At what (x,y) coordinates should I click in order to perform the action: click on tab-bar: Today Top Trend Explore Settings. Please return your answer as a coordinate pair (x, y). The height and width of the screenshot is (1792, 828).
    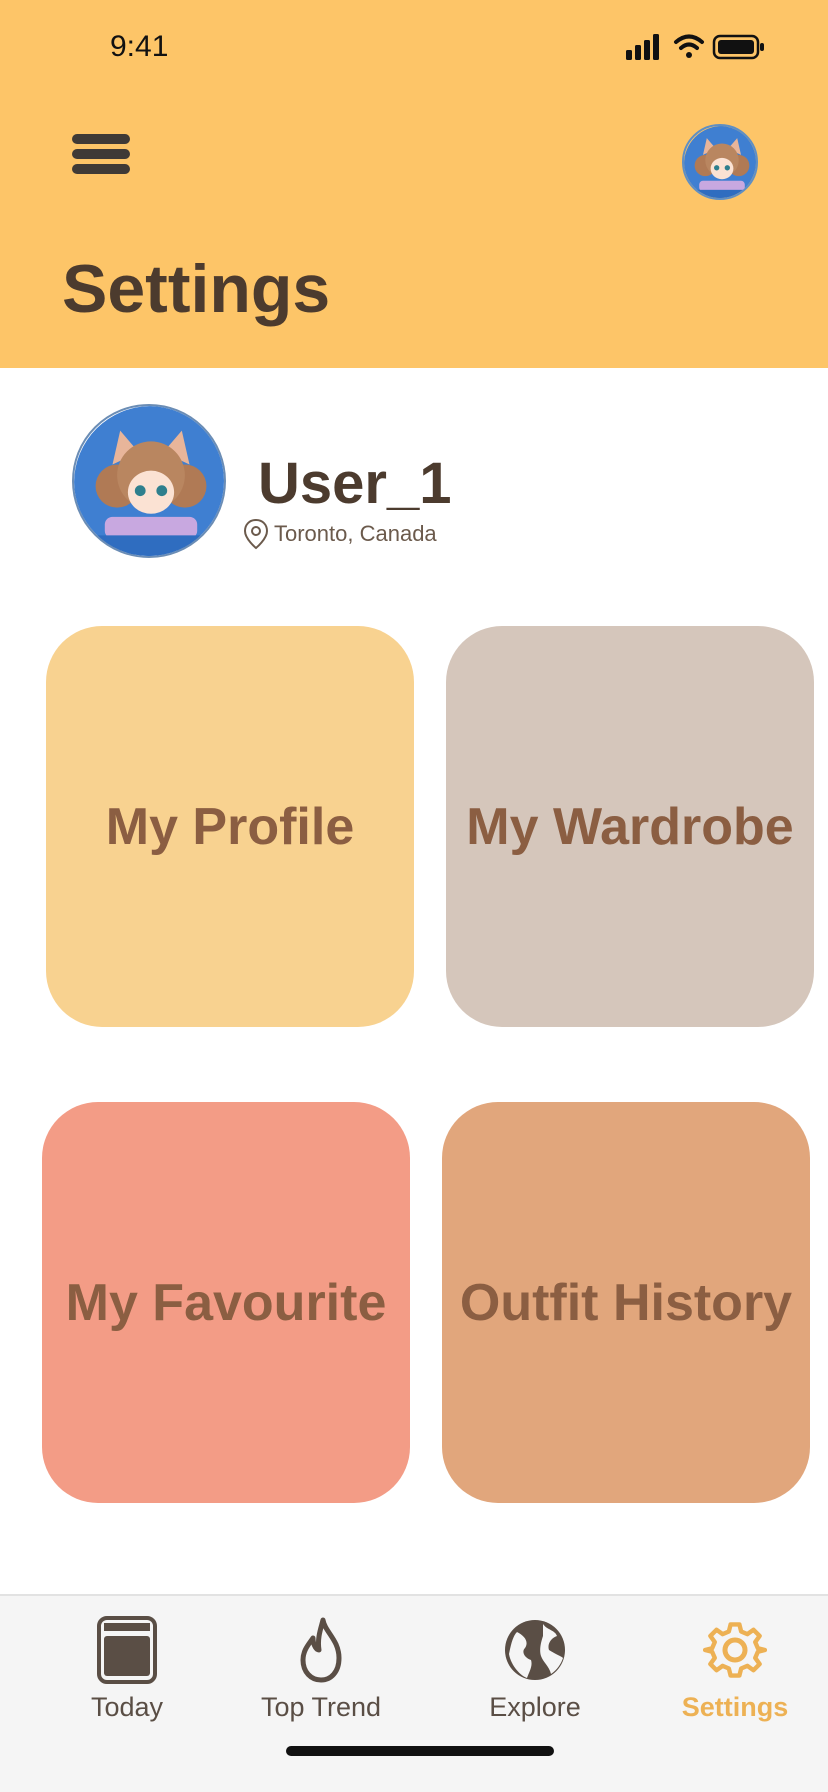
    Looking at the image, I should click on (414, 1693).